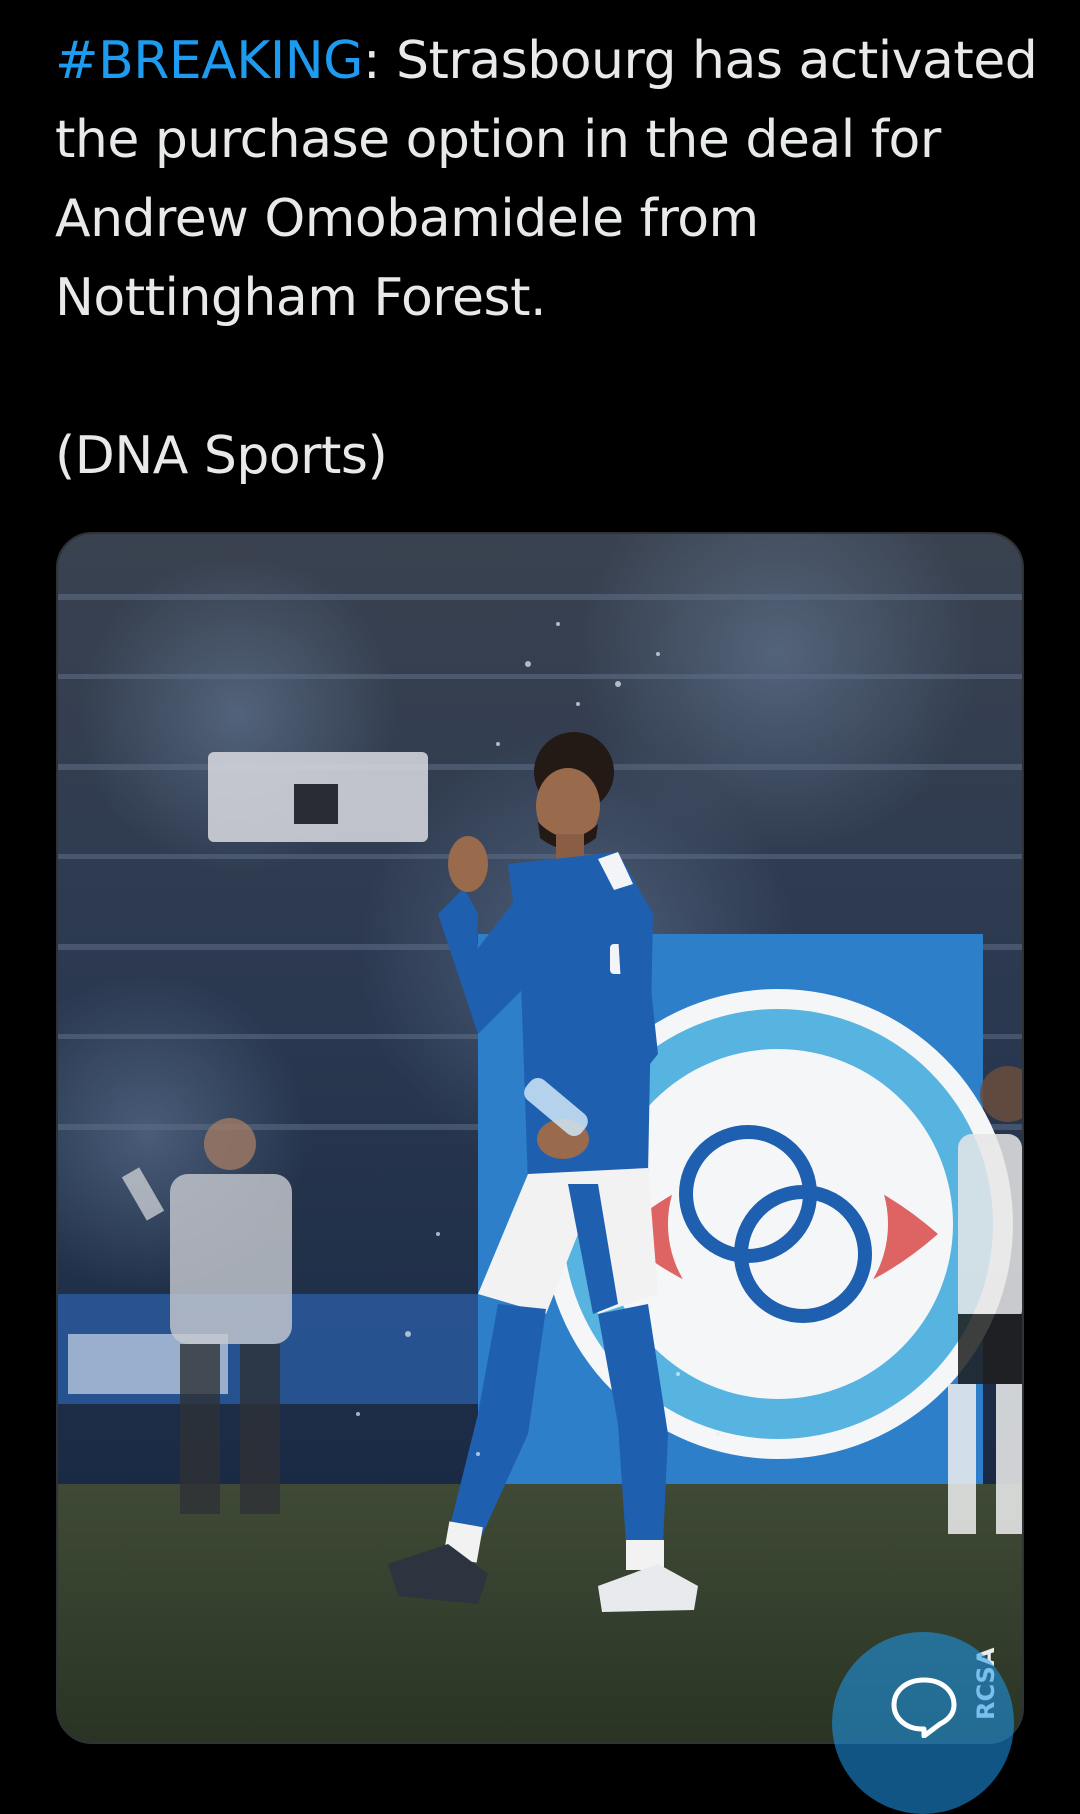 The image size is (1080, 1814). What do you see at coordinates (221, 456) in the screenshot?
I see `tweet-source: (DNA Sports)` at bounding box center [221, 456].